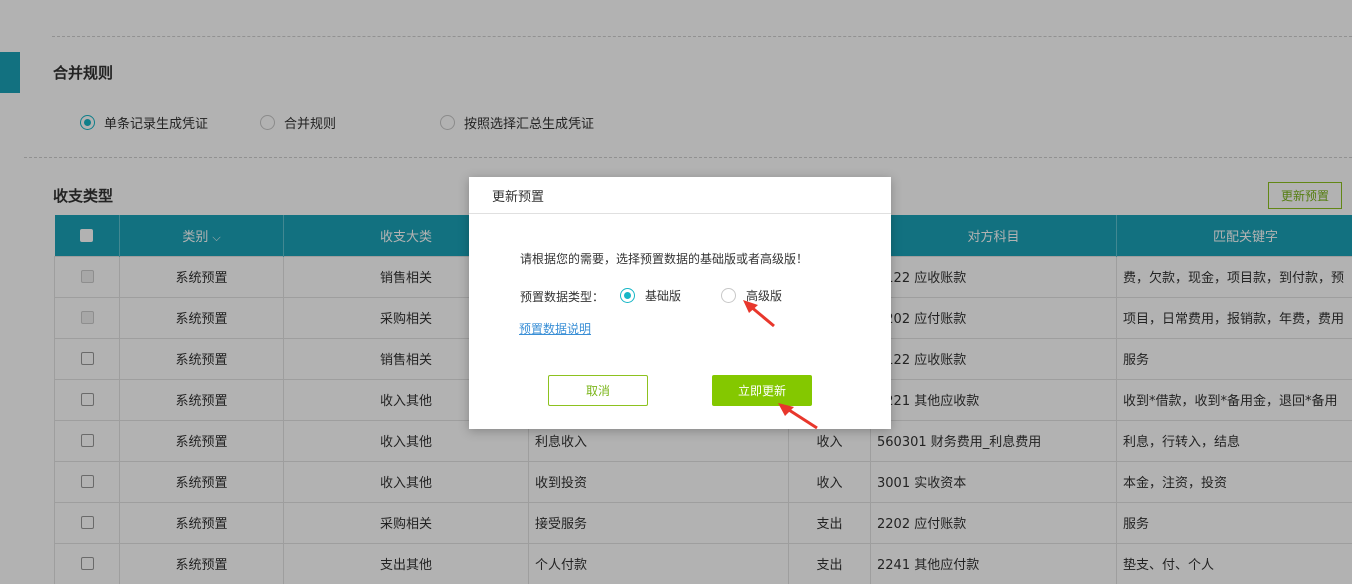 The height and width of the screenshot is (584, 1352). What do you see at coordinates (598, 390) in the screenshot?
I see `cancel-button: 取消` at bounding box center [598, 390].